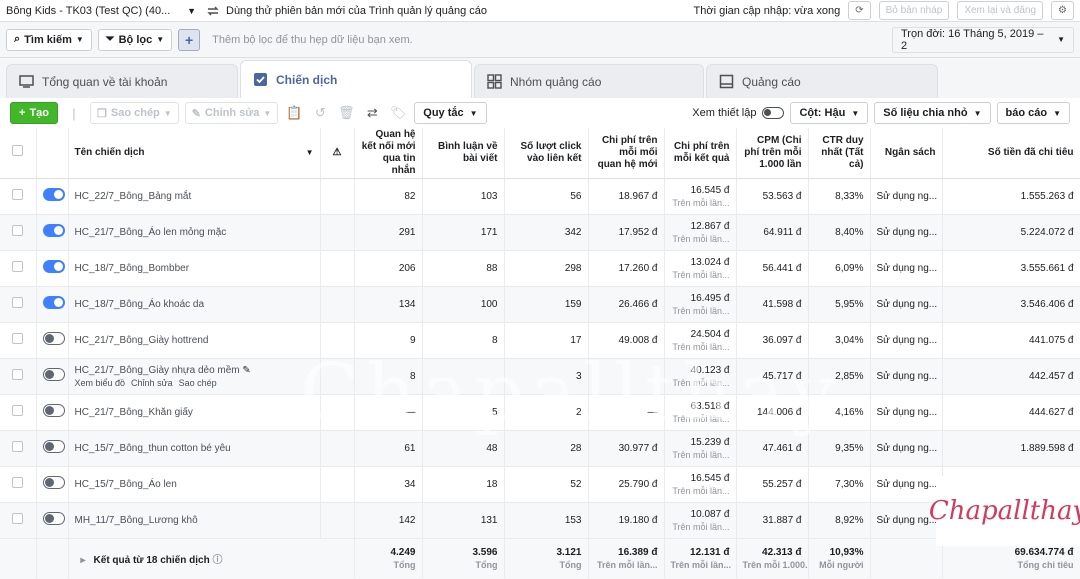 Image resolution: width=1080 pixels, height=579 pixels. I want to click on campaign-name: HC_21/7_Bông_Giày nhựa dẻo mềm, so click(157, 370).